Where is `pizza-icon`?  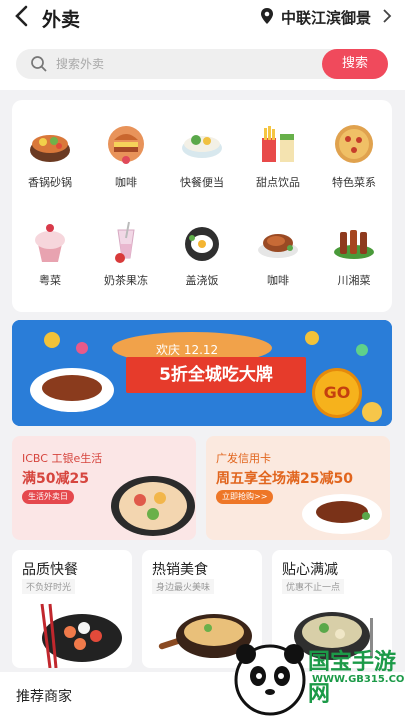 pizza-icon is located at coordinates (354, 144).